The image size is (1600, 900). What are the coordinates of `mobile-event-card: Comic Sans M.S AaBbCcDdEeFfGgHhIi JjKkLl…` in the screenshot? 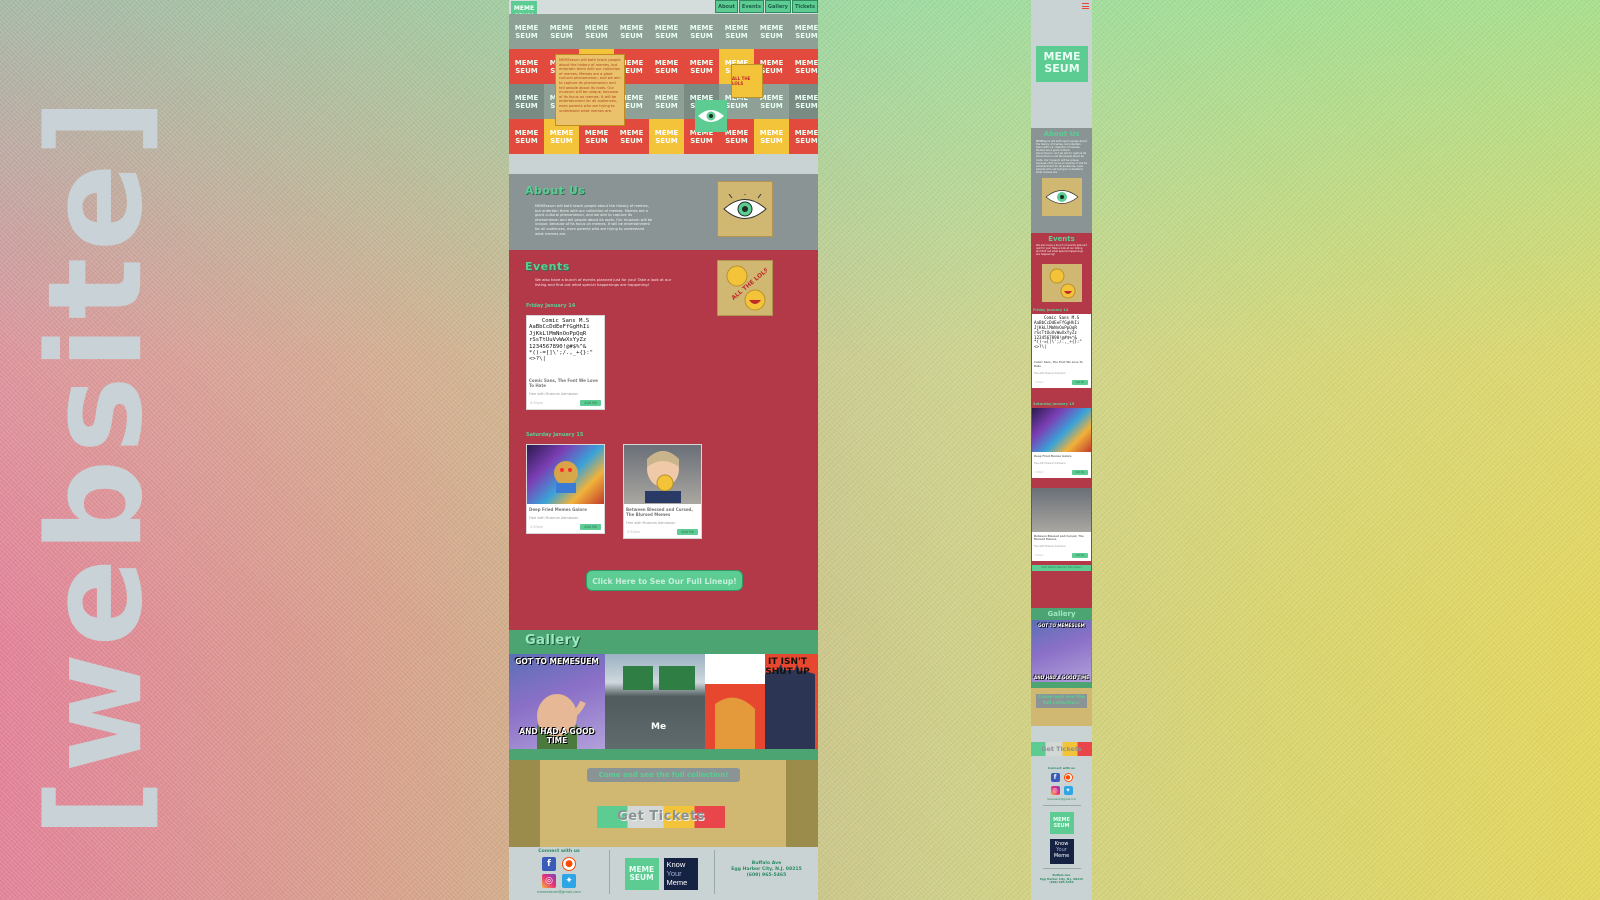 It's located at (1061, 351).